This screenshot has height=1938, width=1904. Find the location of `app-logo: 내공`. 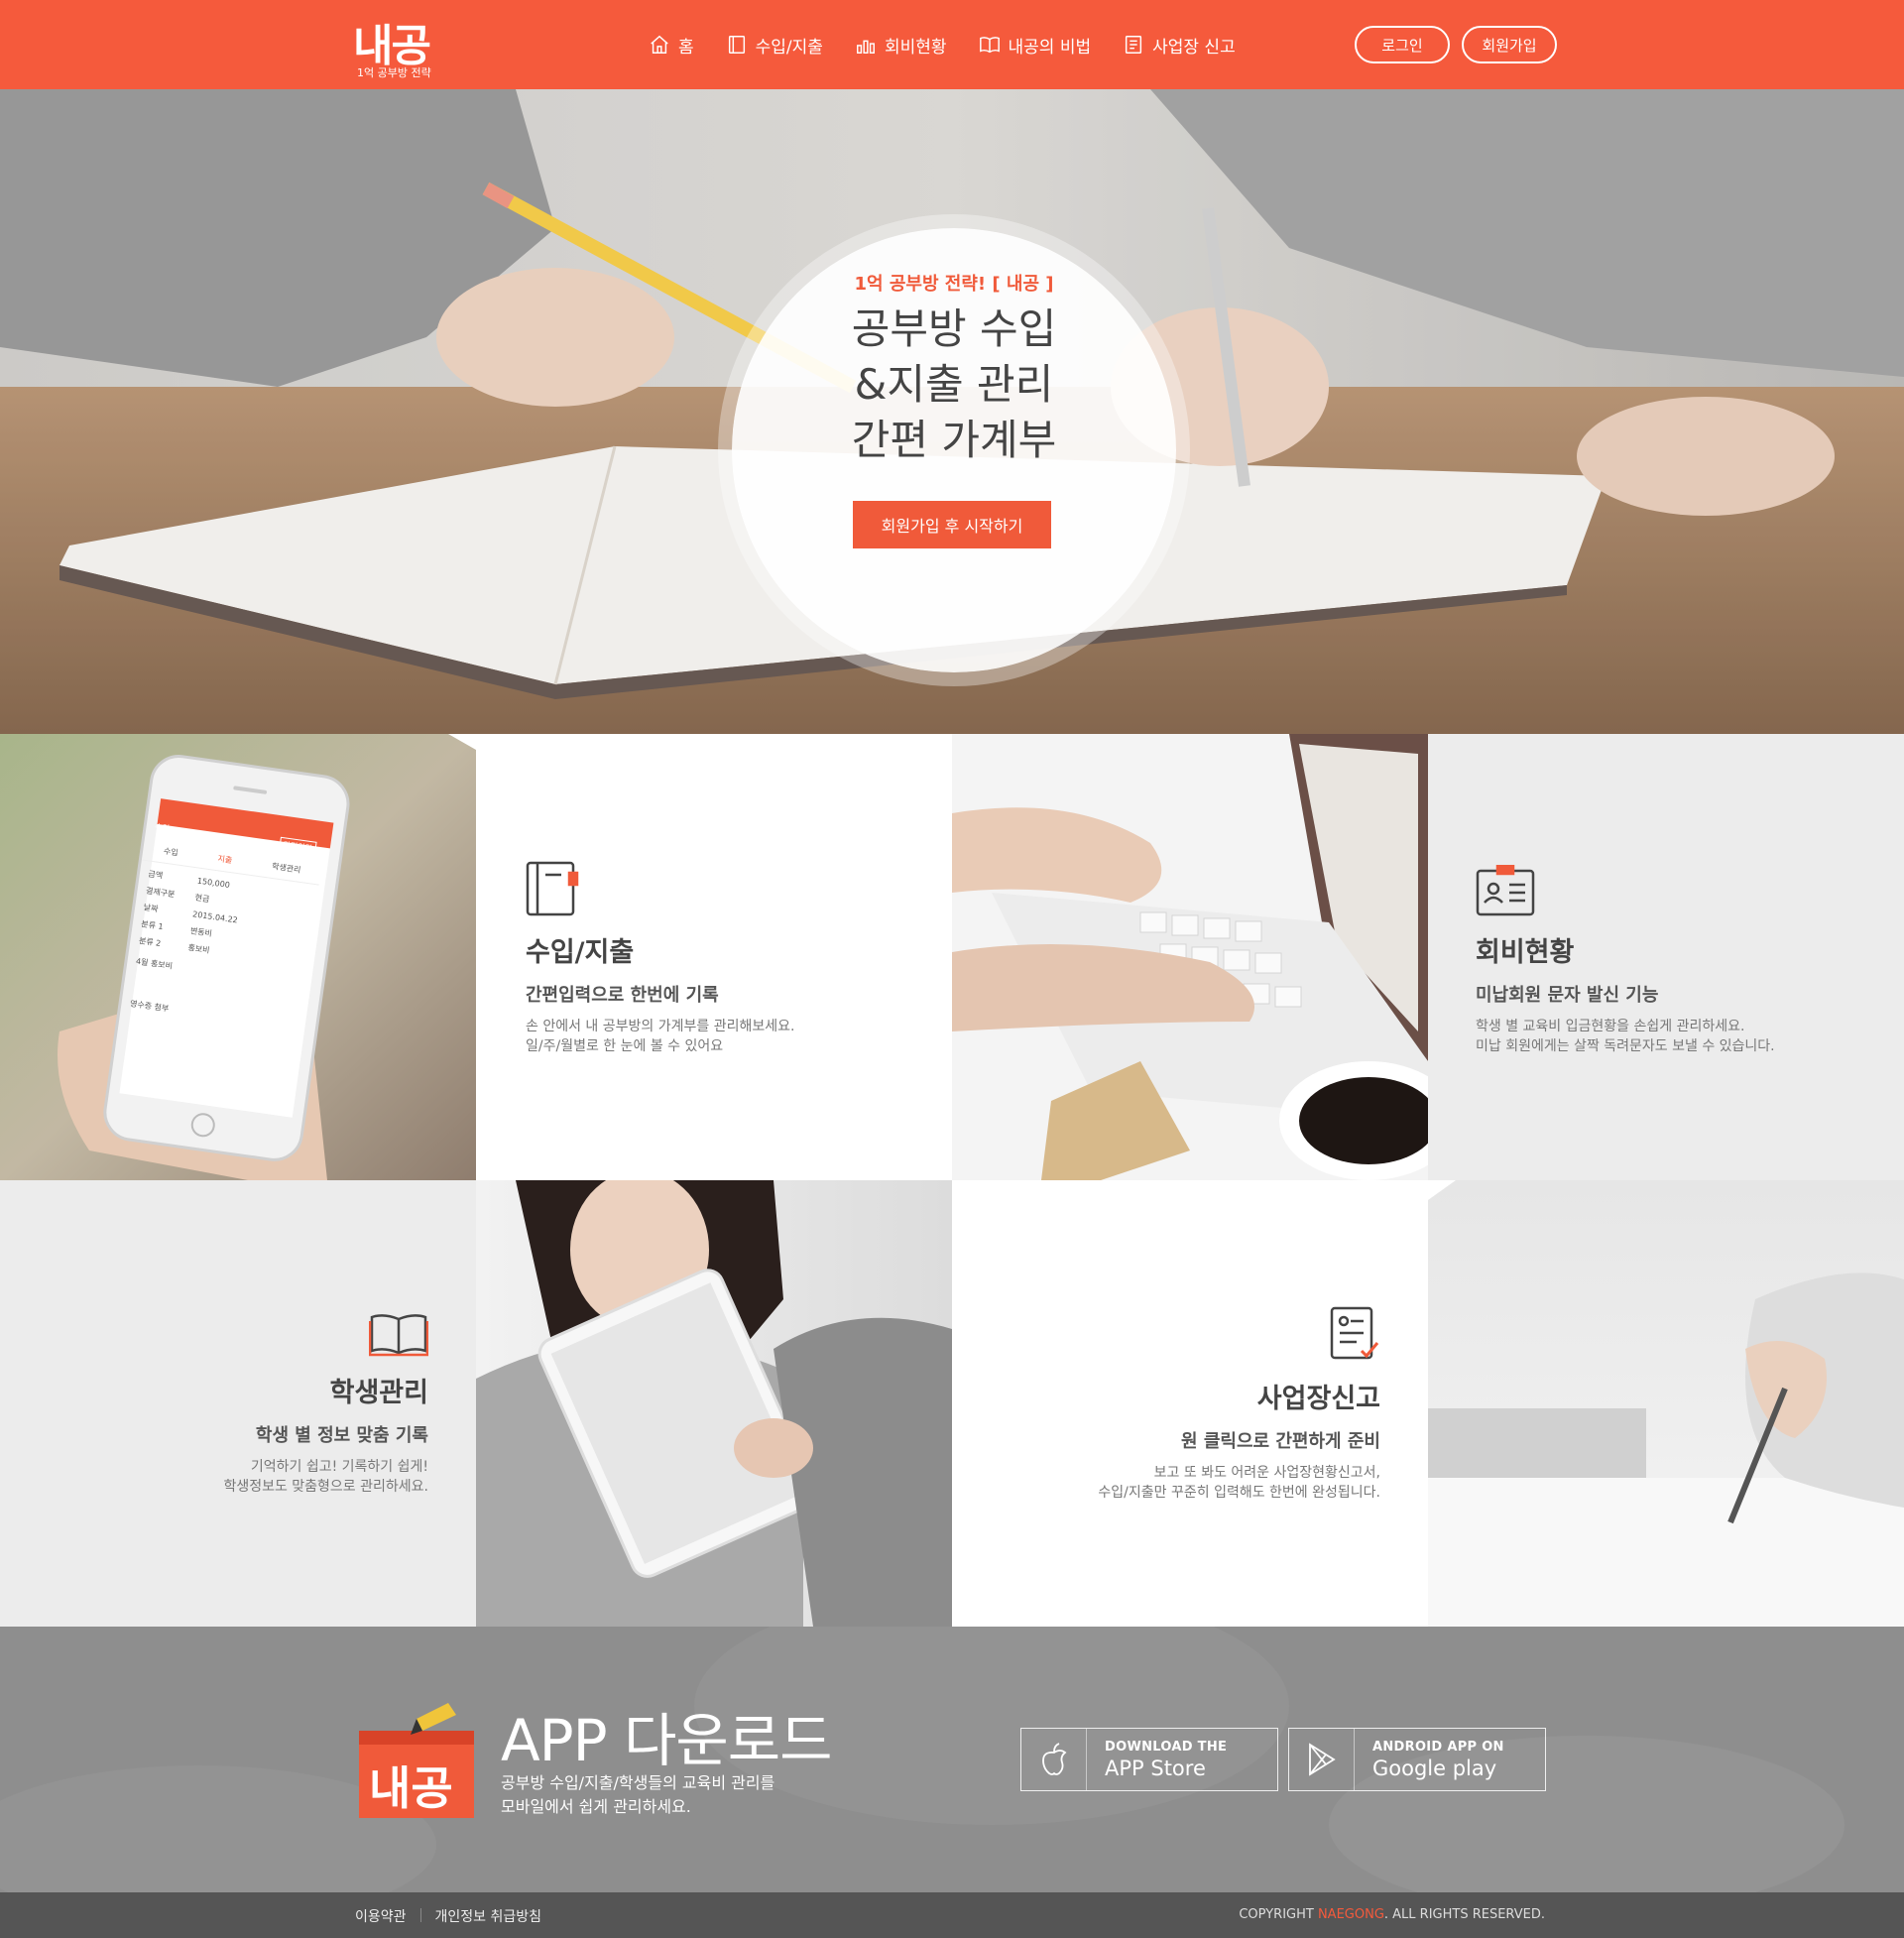

app-logo: 내공 is located at coordinates (416, 1760).